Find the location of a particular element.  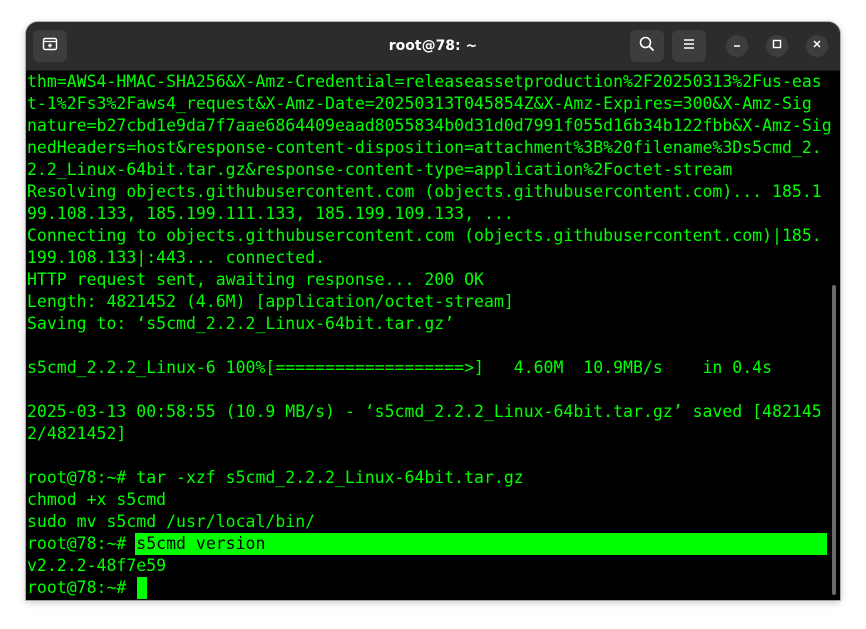

maximize-button is located at coordinates (777, 46).